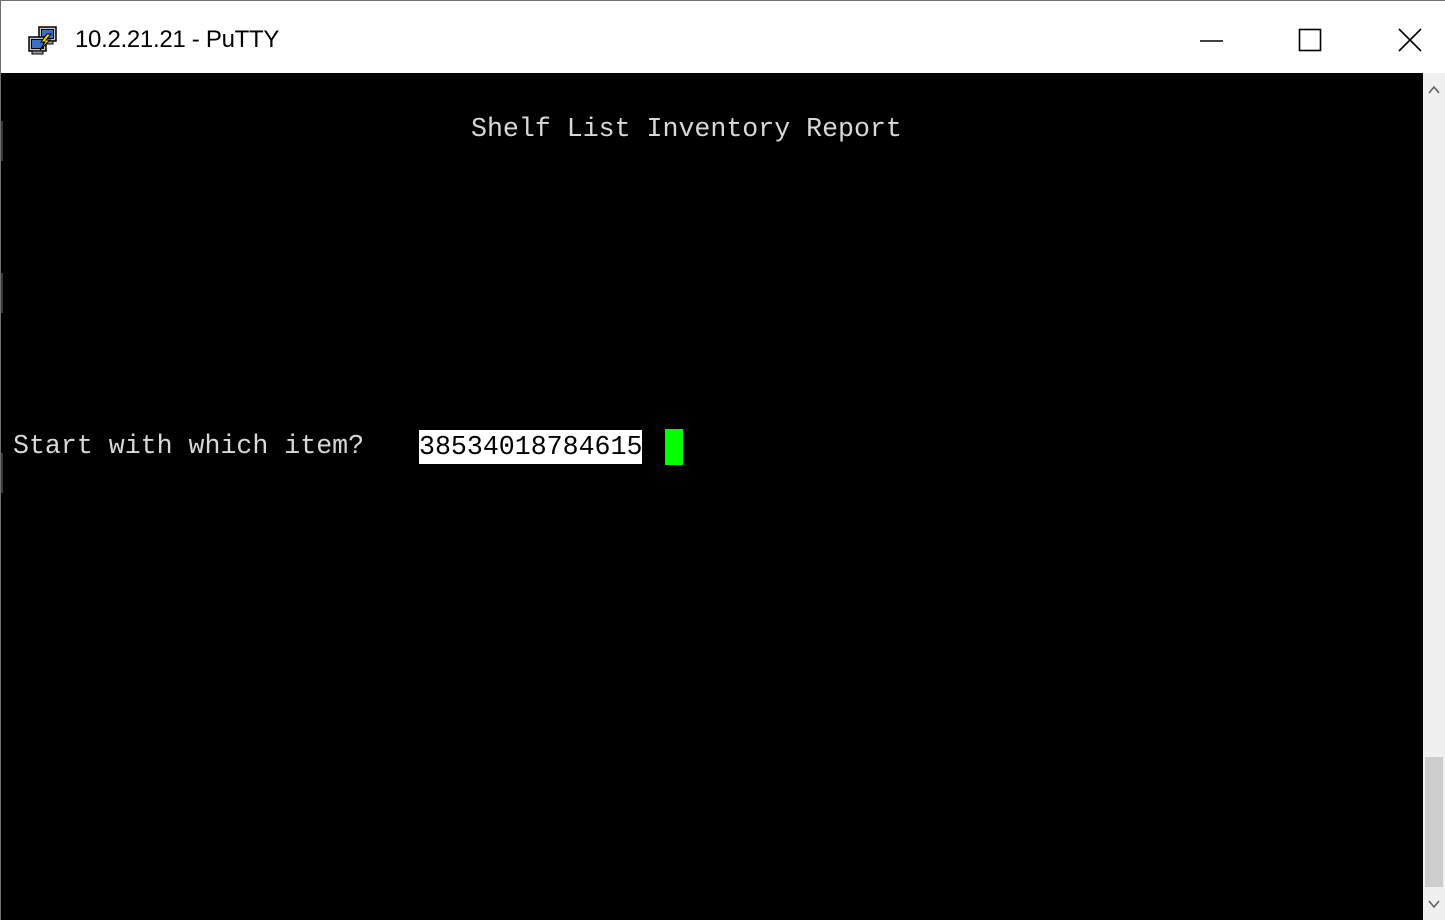 Image resolution: width=1445 pixels, height=920 pixels. Describe the element at coordinates (686, 129) in the screenshot. I see `report-title: Shelf List Inventory Report` at that location.